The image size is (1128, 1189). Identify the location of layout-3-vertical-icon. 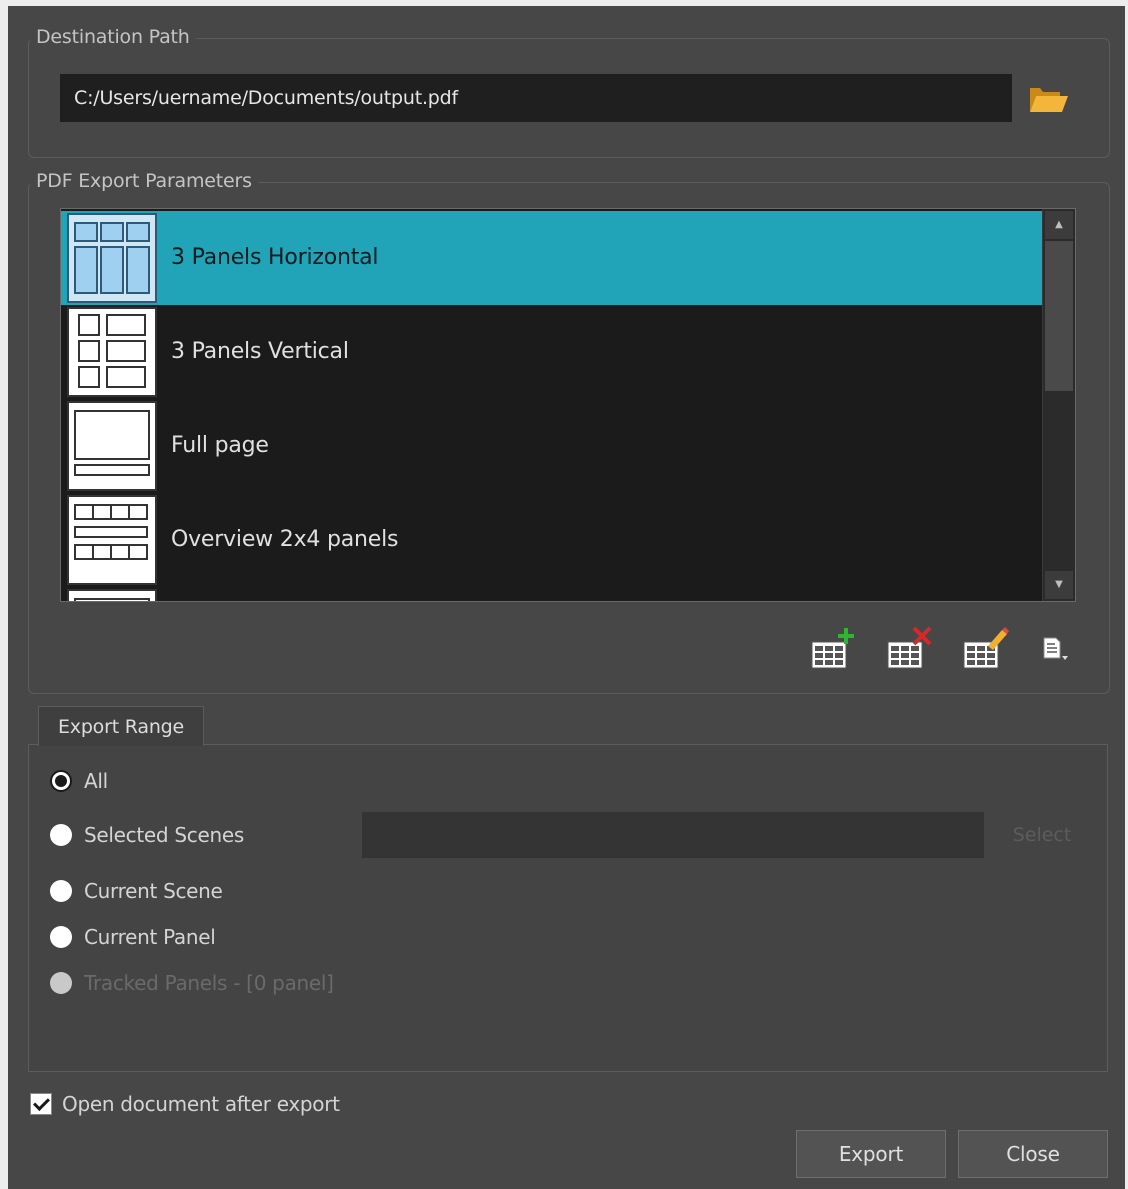
(112, 352).